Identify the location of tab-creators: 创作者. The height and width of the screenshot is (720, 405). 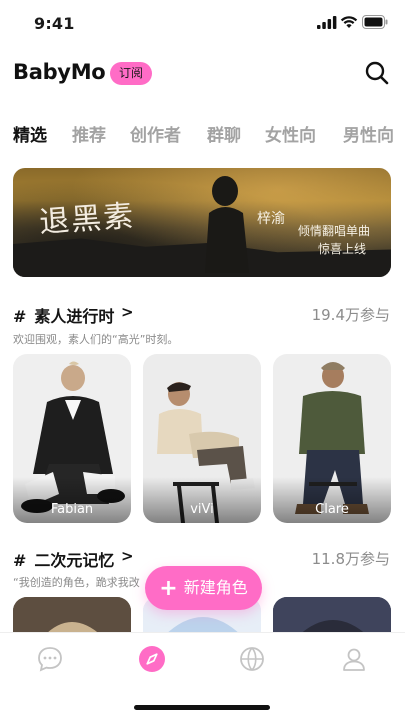
(155, 133).